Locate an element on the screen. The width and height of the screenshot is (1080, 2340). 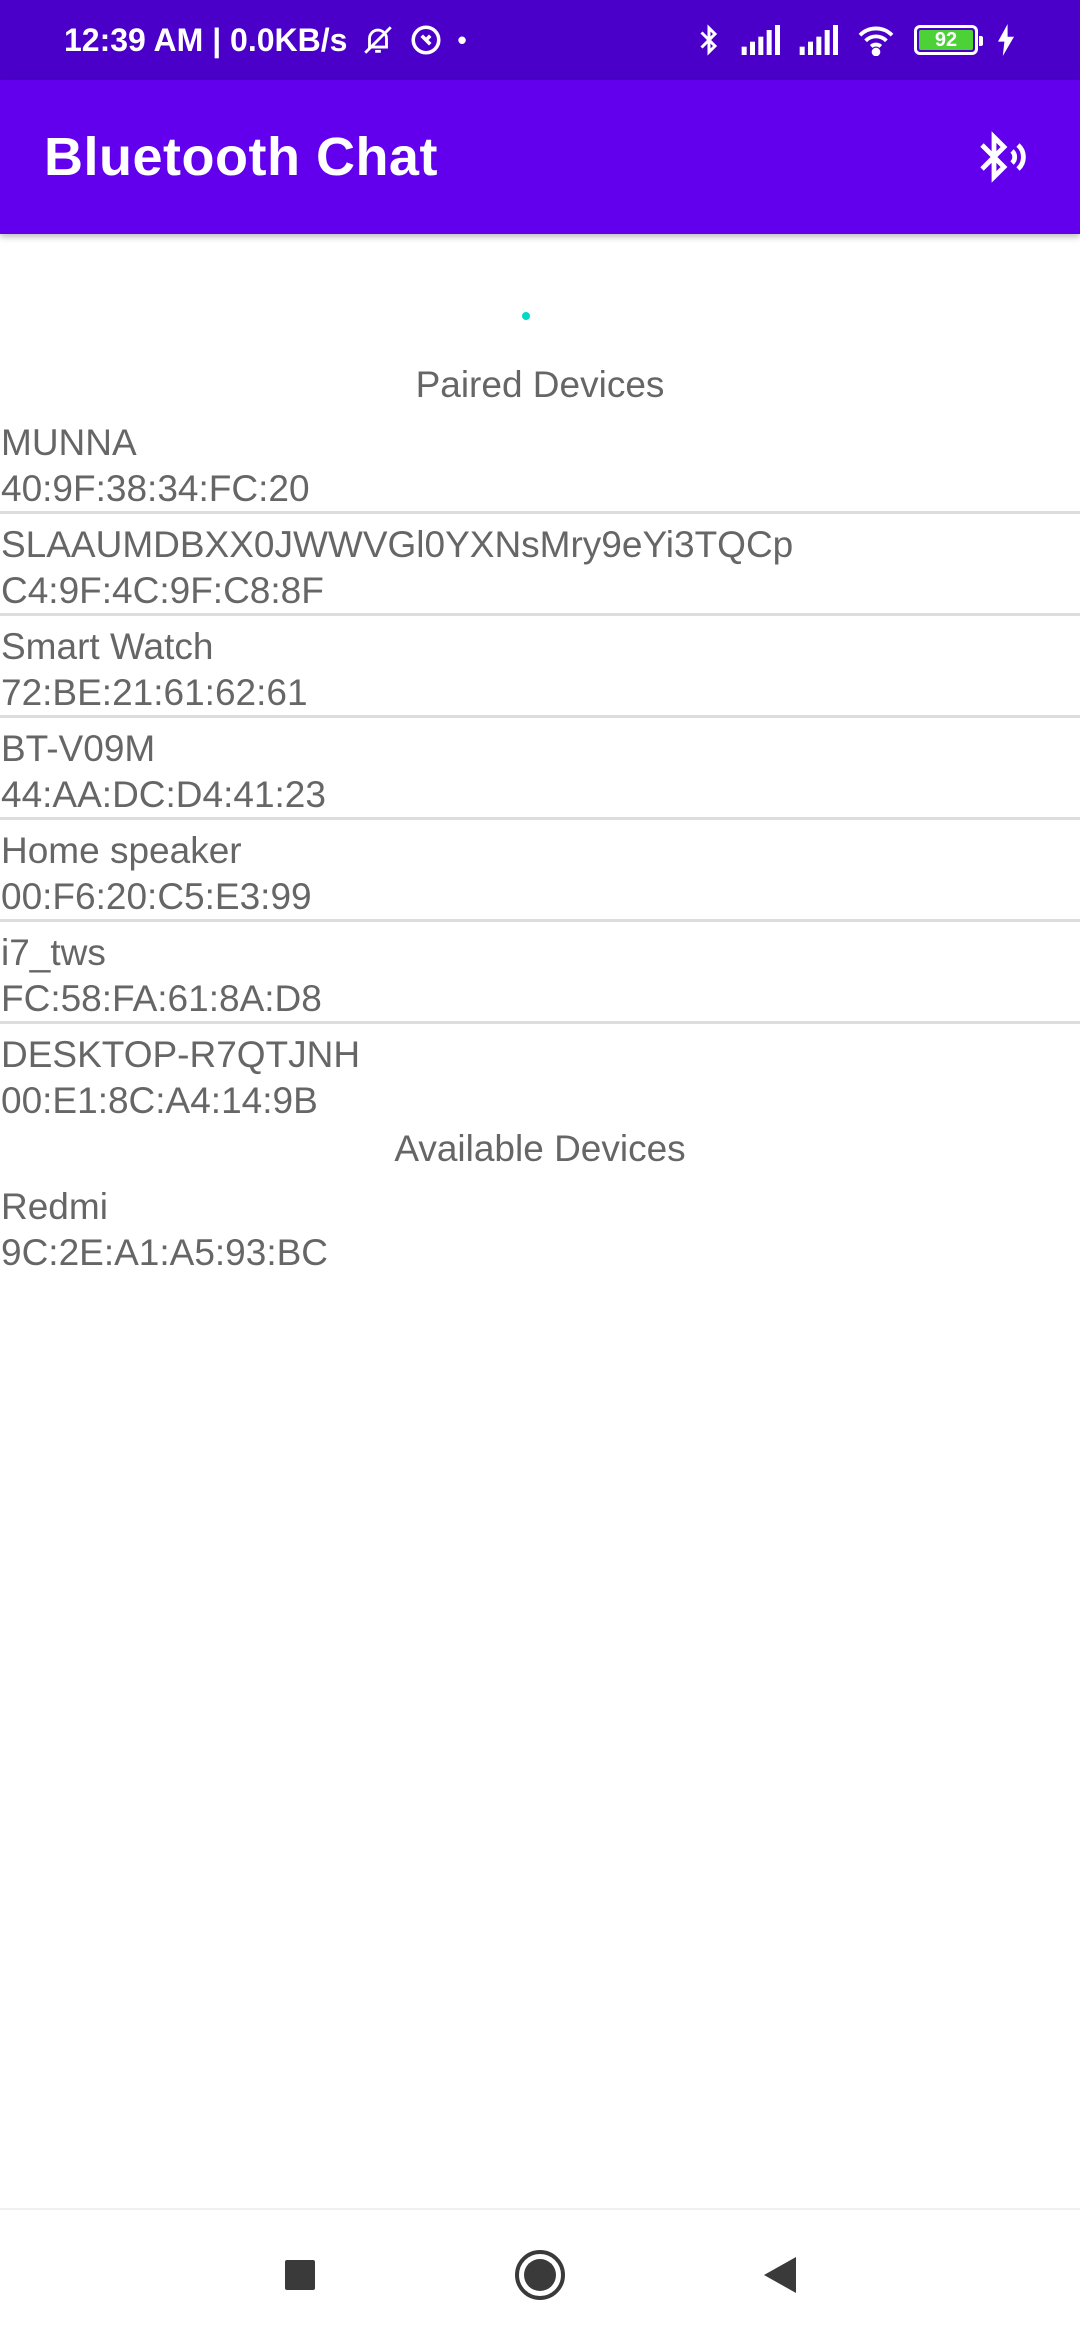
status-bar: 12:39 AM | 0.0KB/s • 92 is located at coordinates (540, 40).